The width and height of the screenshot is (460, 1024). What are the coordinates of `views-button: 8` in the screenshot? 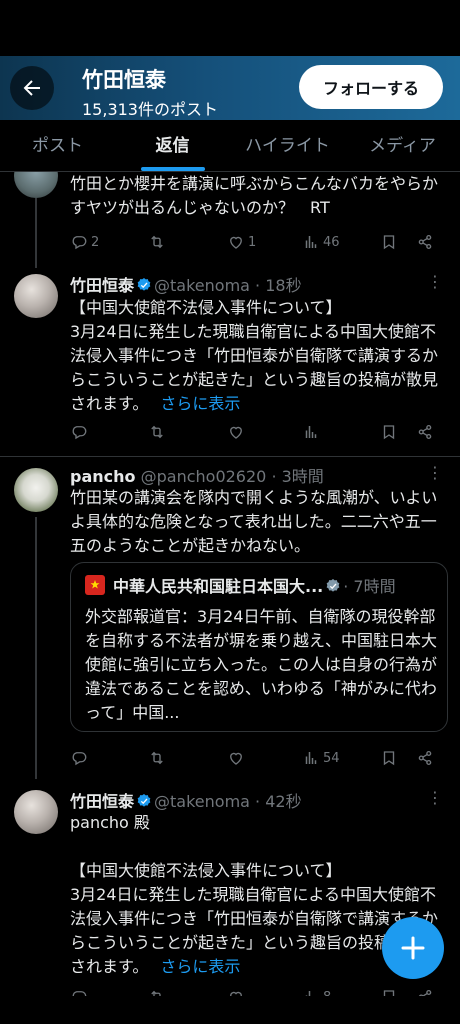 It's located at (316, 990).